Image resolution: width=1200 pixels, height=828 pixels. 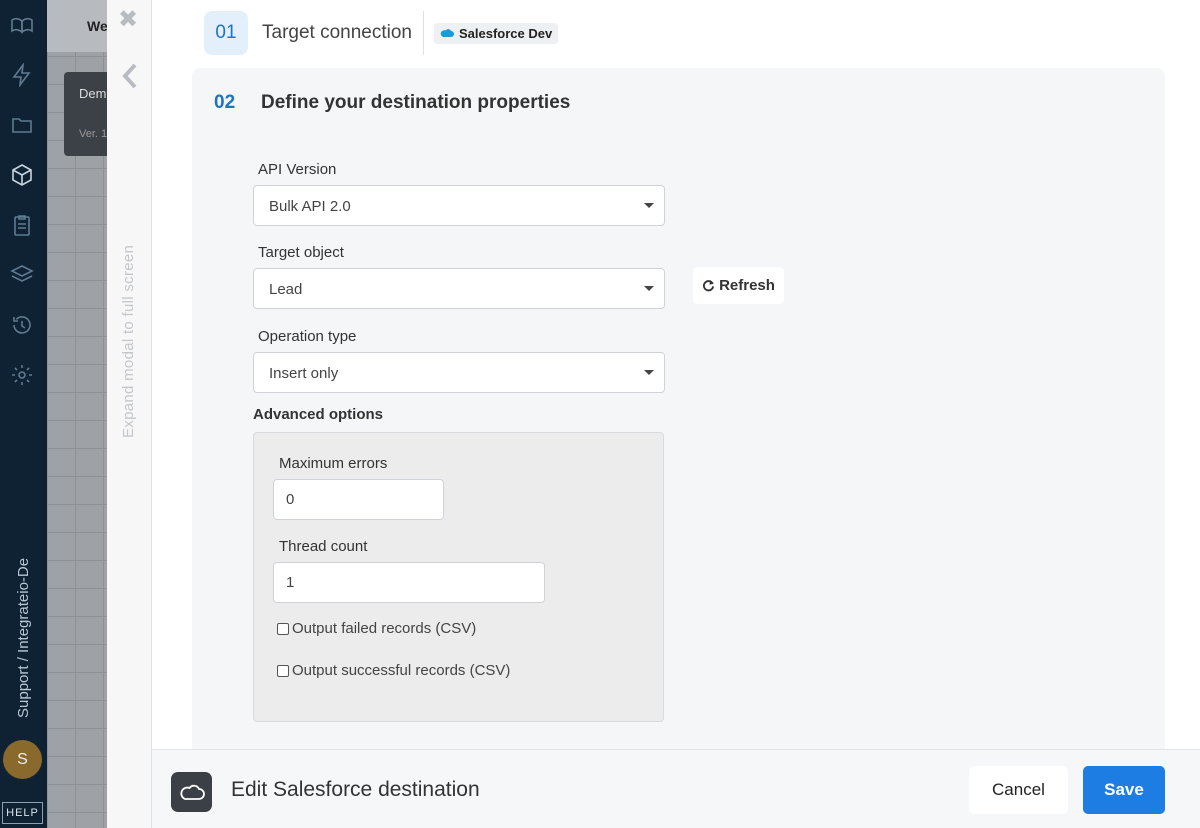 What do you see at coordinates (79, 26) in the screenshot?
I see `background-header: We` at bounding box center [79, 26].